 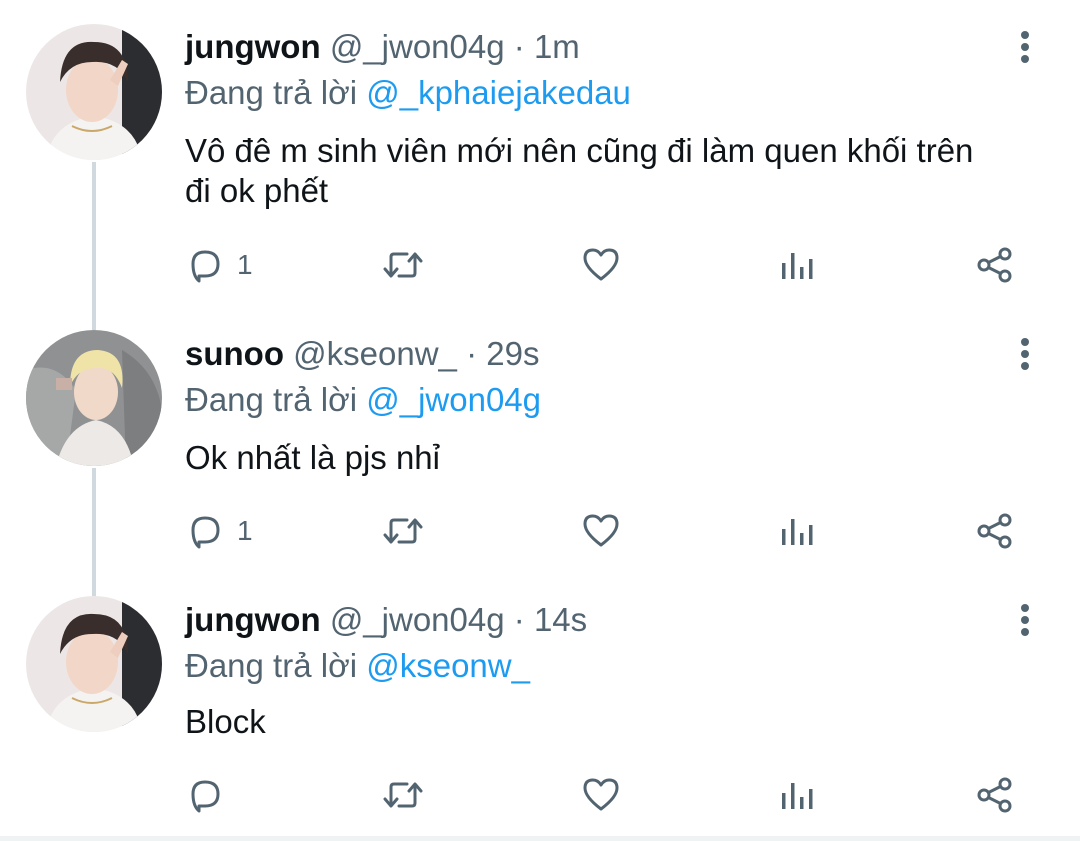 What do you see at coordinates (312, 457) in the screenshot?
I see `tweet-text: Ok nhất là pjs nhỉ` at bounding box center [312, 457].